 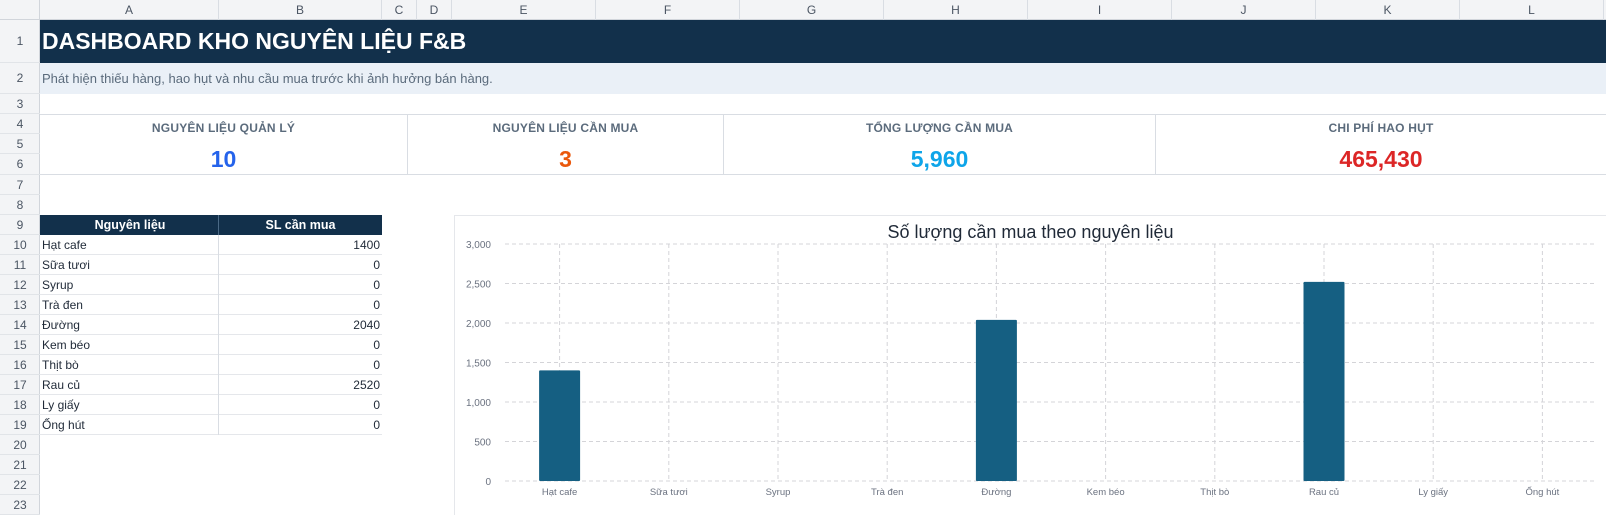 What do you see at coordinates (129, 365) in the screenshot?
I see `material-name-cell: Thịt bò` at bounding box center [129, 365].